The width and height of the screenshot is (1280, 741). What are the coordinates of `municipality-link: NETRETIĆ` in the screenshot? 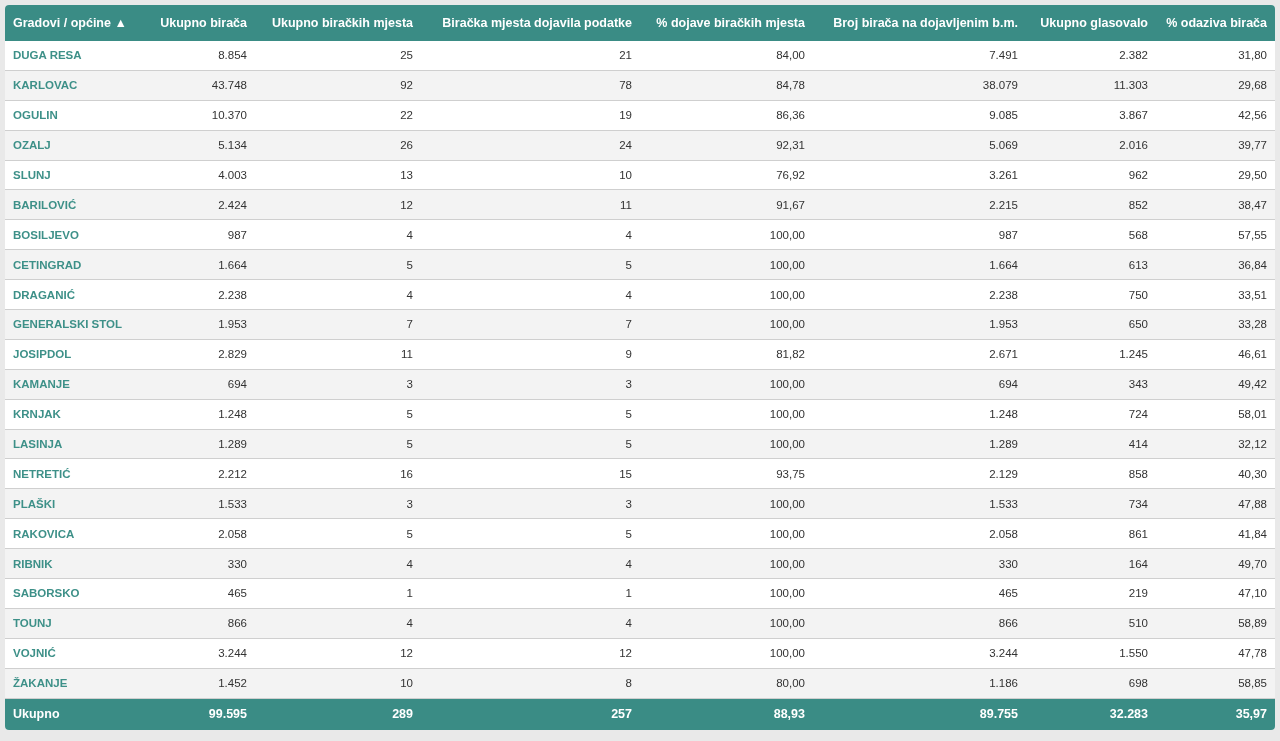 It's located at (42, 473).